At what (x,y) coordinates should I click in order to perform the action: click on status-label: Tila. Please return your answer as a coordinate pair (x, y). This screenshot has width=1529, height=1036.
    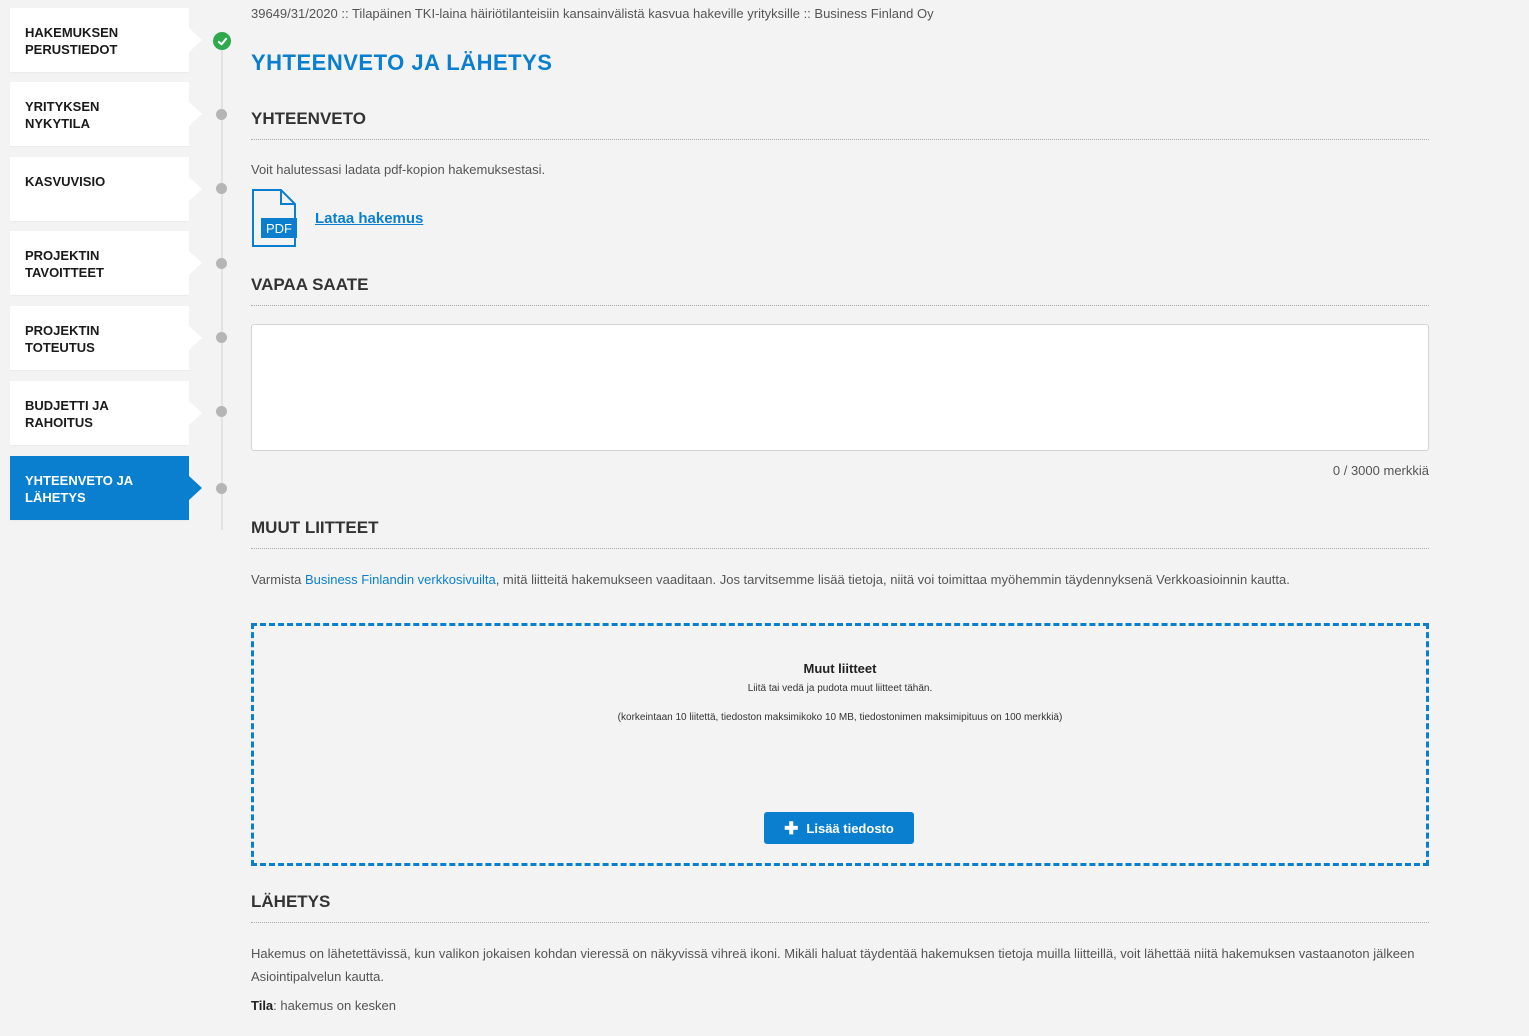
    Looking at the image, I should click on (262, 1005).